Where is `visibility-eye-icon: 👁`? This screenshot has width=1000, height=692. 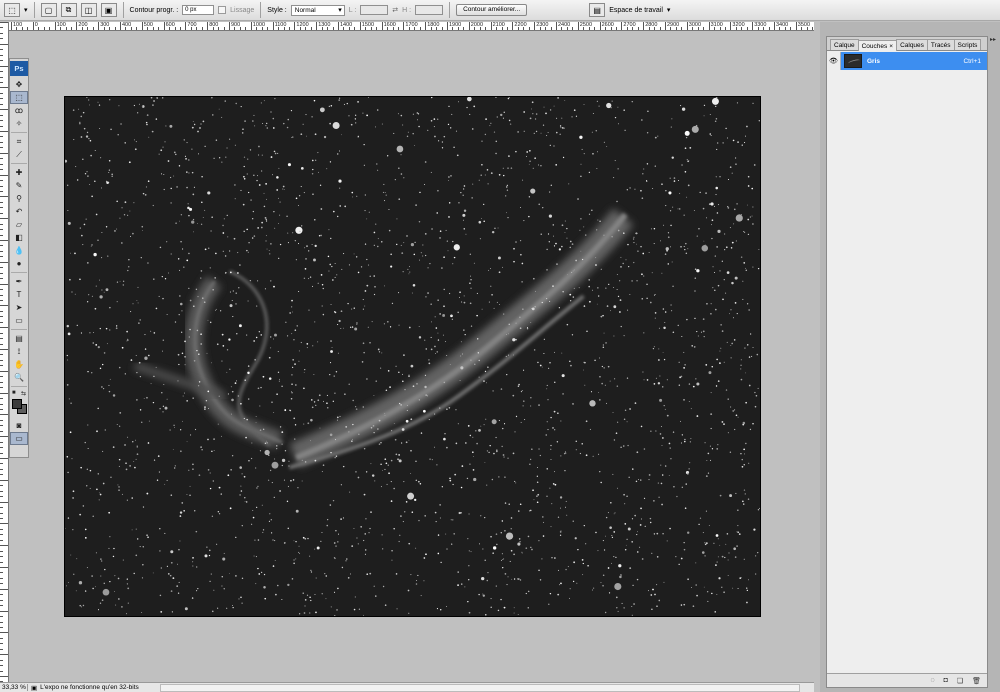 visibility-eye-icon: 👁 is located at coordinates (834, 61).